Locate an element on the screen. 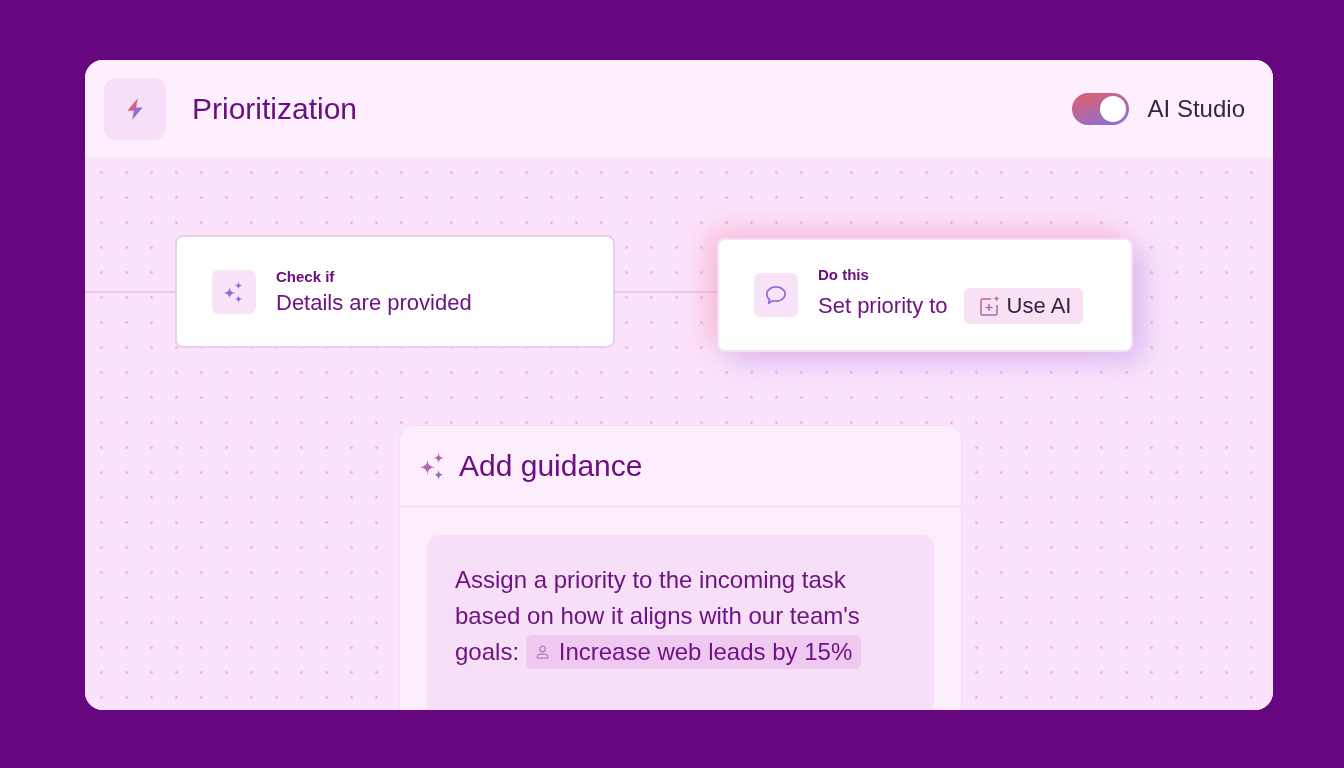 Image resolution: width=1344 pixels, height=768 pixels. toggle-label: AI Studio is located at coordinates (1196, 109).